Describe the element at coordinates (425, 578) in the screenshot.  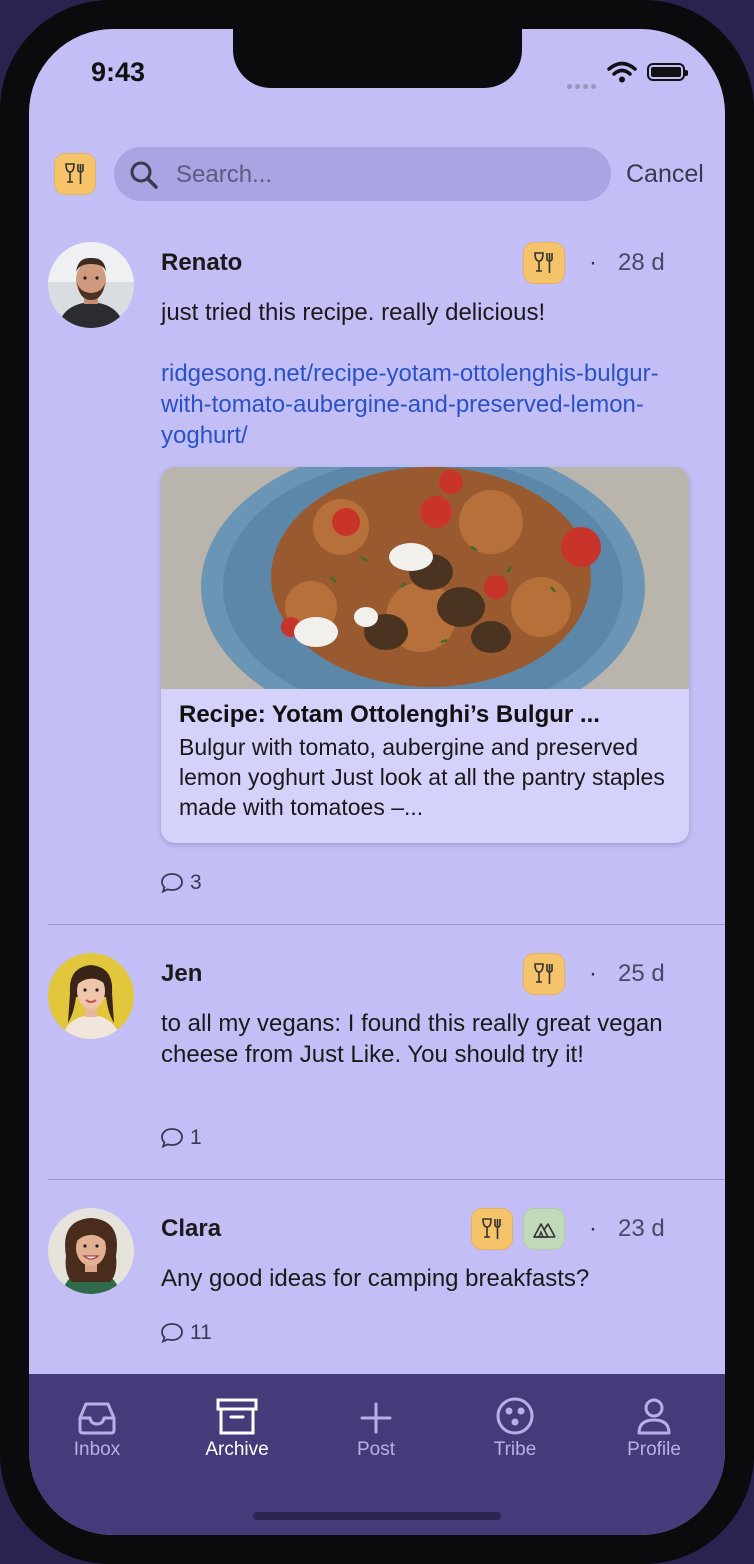
I see `recipe-photo` at that location.